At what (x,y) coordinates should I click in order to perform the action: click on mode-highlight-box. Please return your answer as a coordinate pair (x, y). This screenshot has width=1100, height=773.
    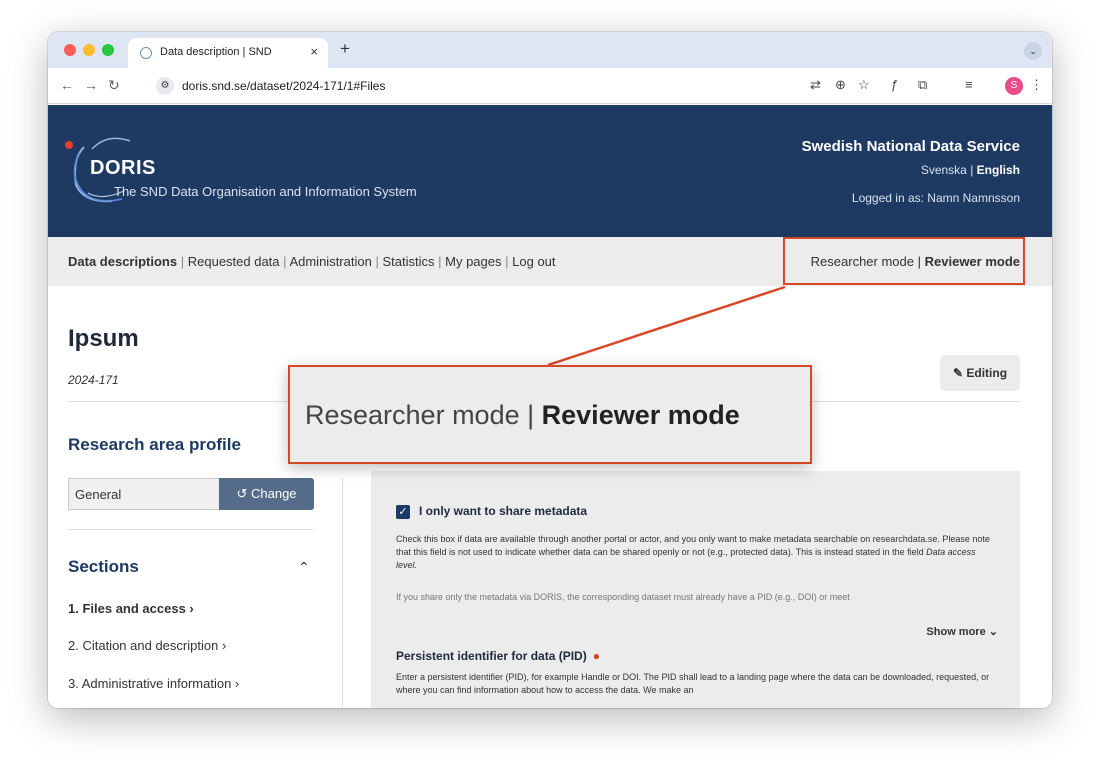
    Looking at the image, I should click on (904, 261).